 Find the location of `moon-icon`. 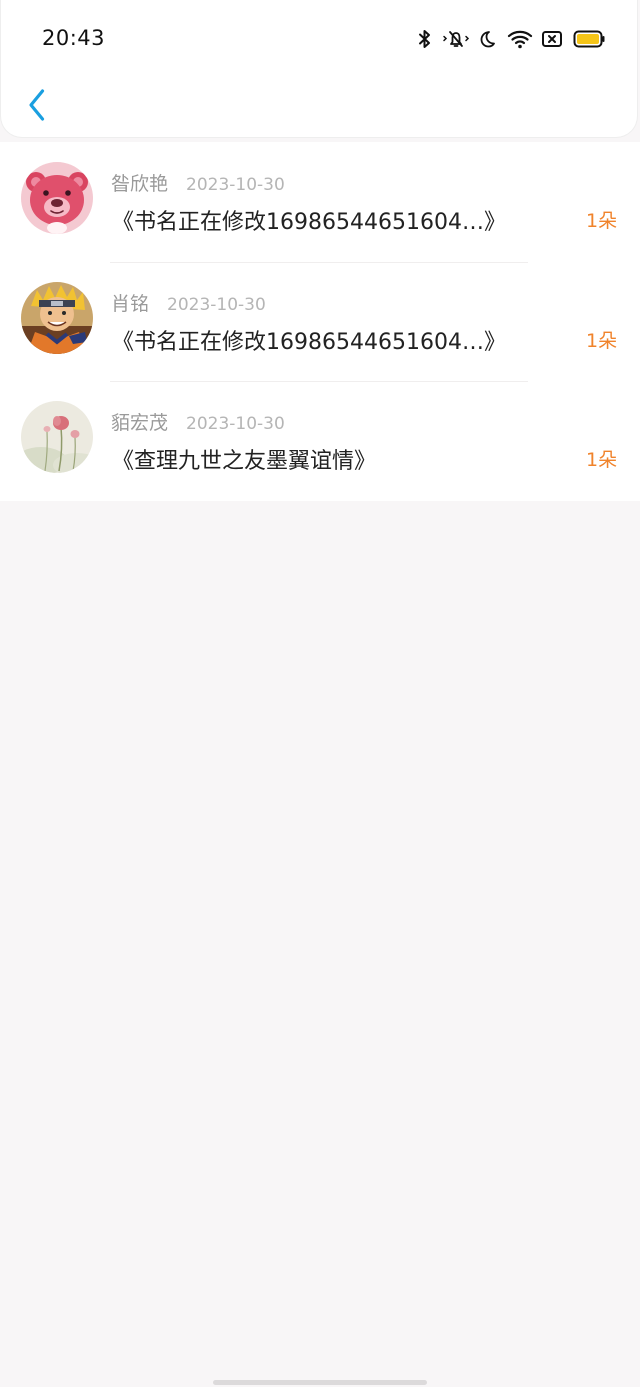

moon-icon is located at coordinates (487, 39).